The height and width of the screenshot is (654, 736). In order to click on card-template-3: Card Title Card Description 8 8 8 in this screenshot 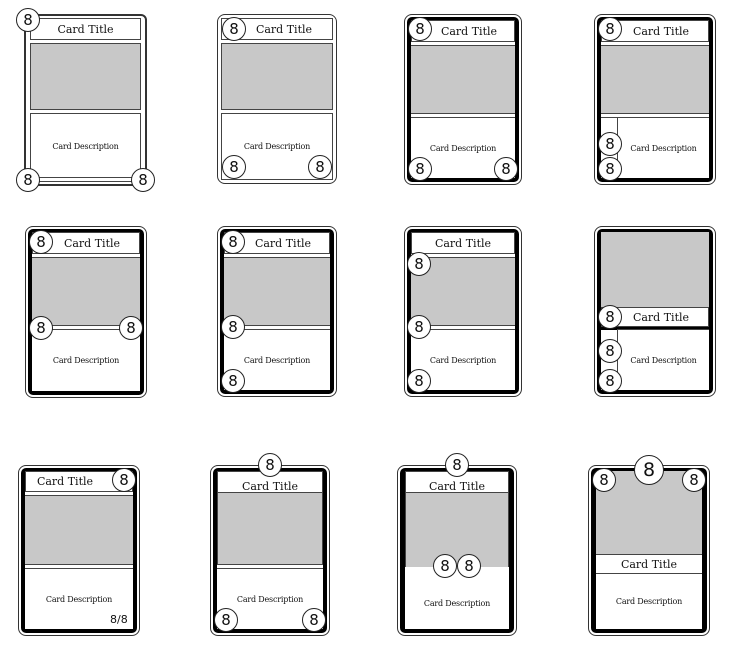, I will do `click(463, 99)`.